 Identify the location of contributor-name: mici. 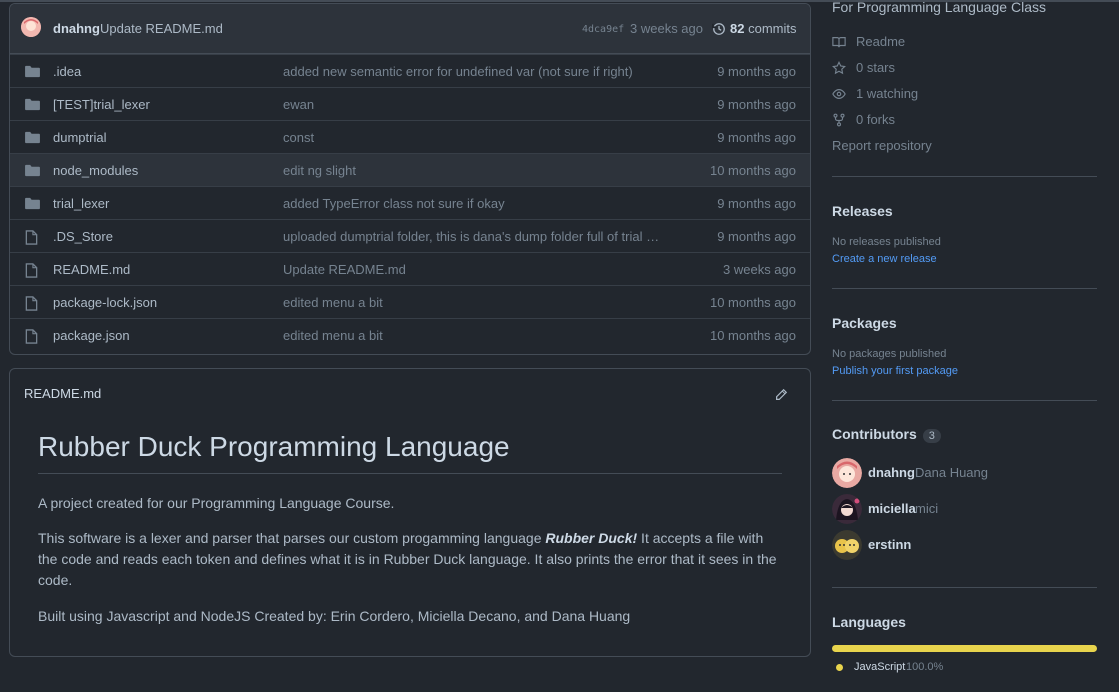
(927, 508).